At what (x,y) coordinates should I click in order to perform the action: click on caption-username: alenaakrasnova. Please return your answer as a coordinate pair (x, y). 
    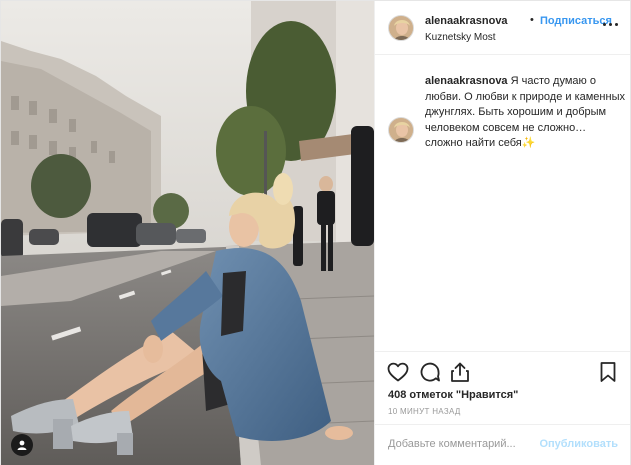
    Looking at the image, I should click on (466, 81).